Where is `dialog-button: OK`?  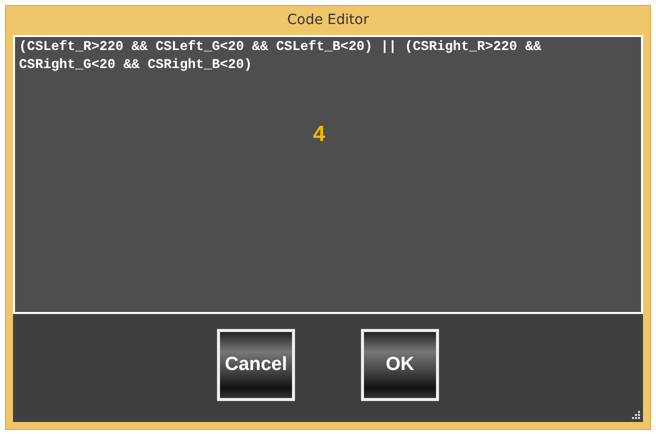 dialog-button: OK is located at coordinates (400, 365).